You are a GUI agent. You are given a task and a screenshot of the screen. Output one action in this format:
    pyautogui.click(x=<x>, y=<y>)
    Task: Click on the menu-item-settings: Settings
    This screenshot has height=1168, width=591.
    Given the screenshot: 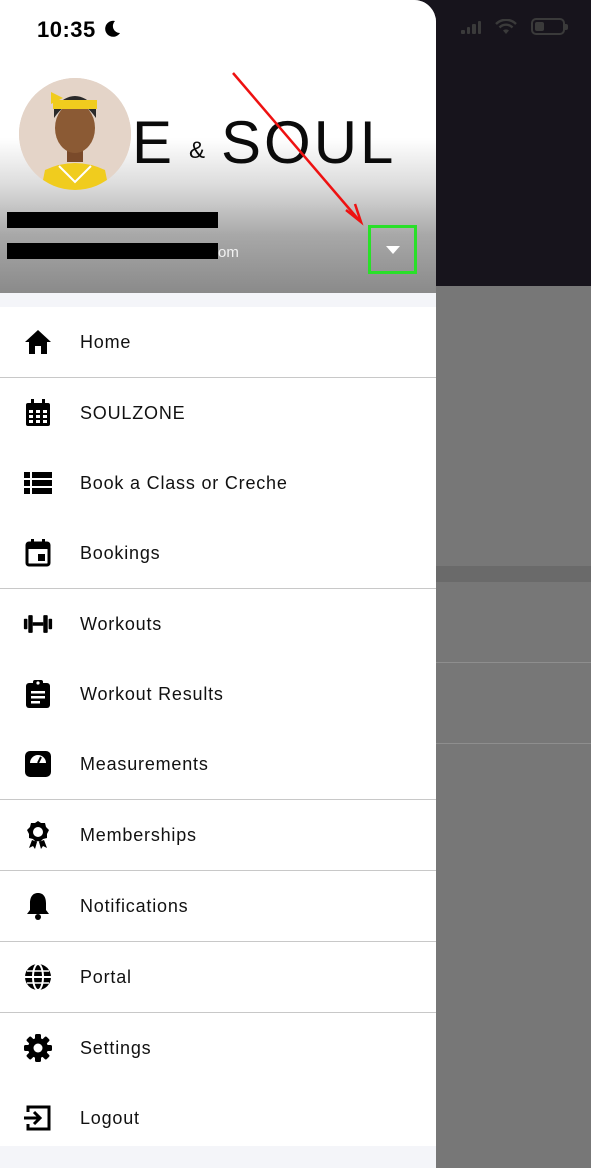 What is the action you would take?
    pyautogui.click(x=218, y=1048)
    